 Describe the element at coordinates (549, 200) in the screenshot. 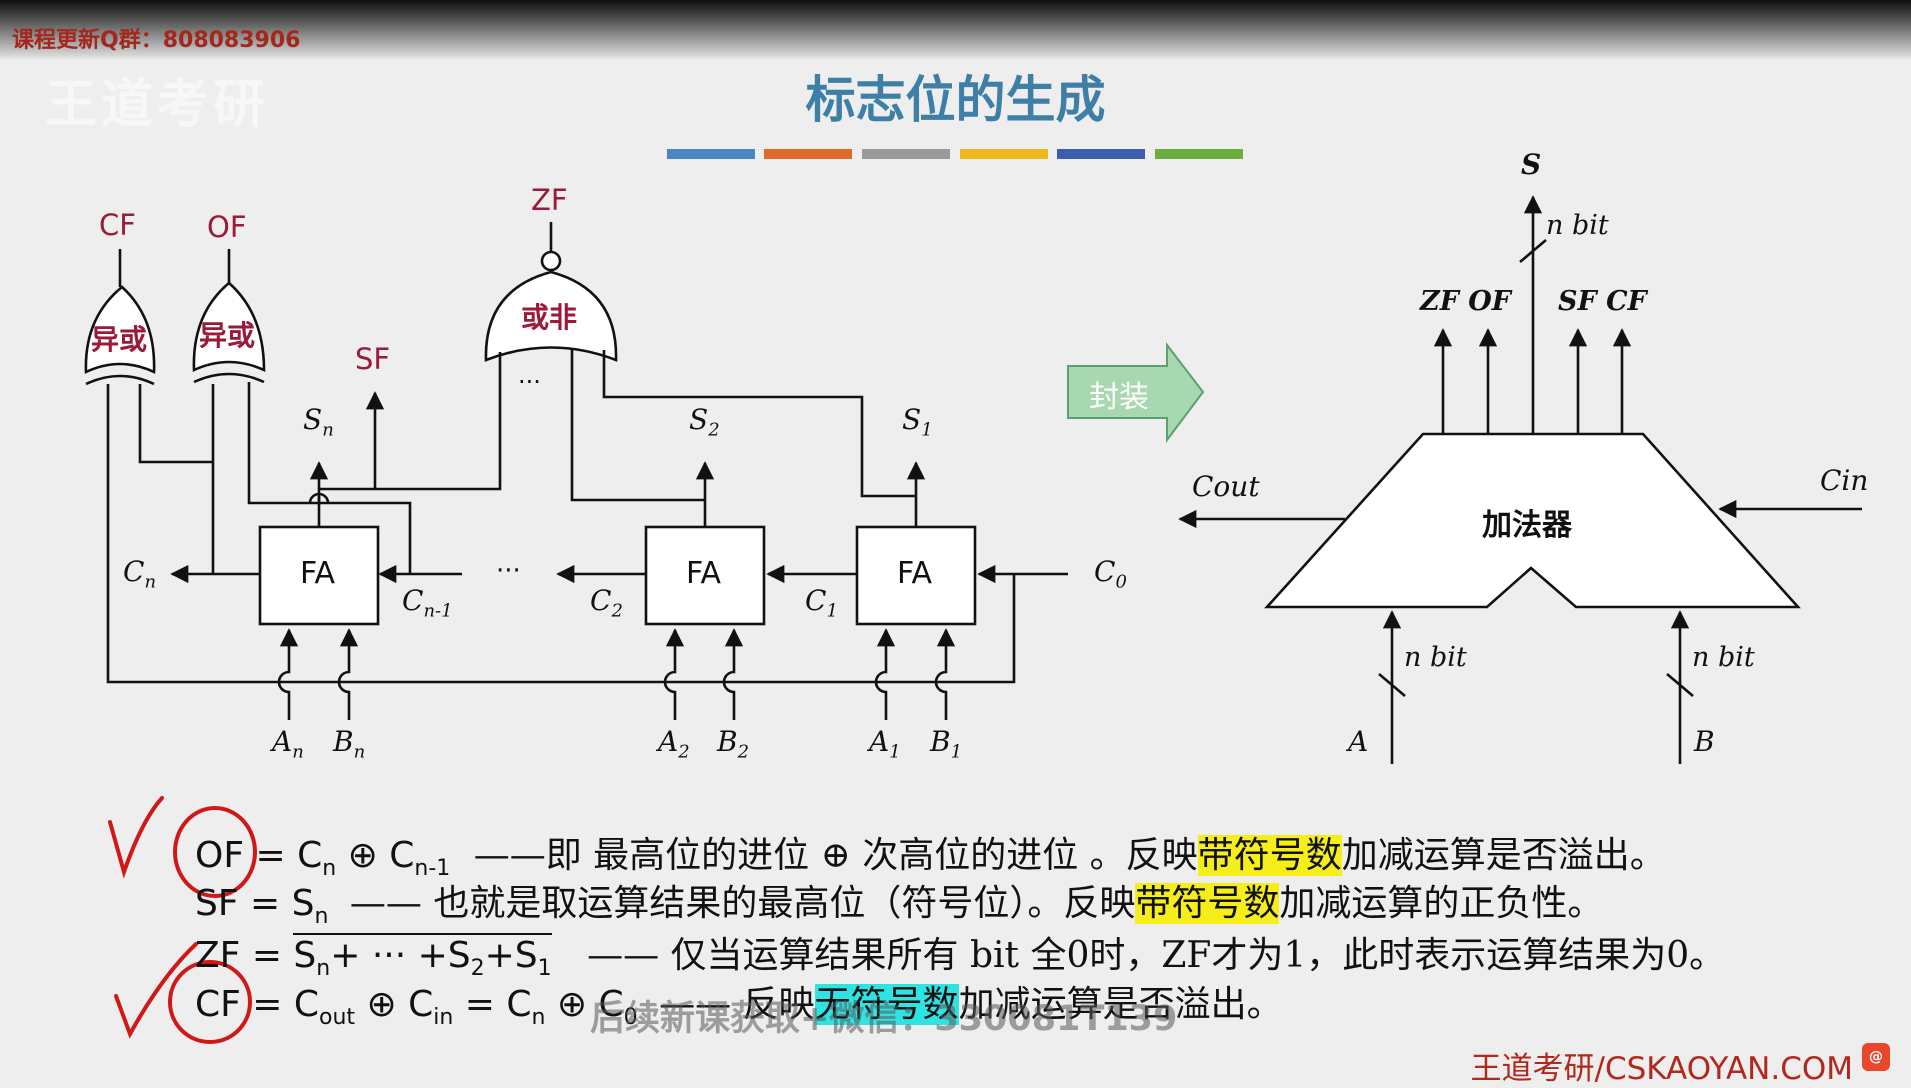

I see `zf-label: ZF` at that location.